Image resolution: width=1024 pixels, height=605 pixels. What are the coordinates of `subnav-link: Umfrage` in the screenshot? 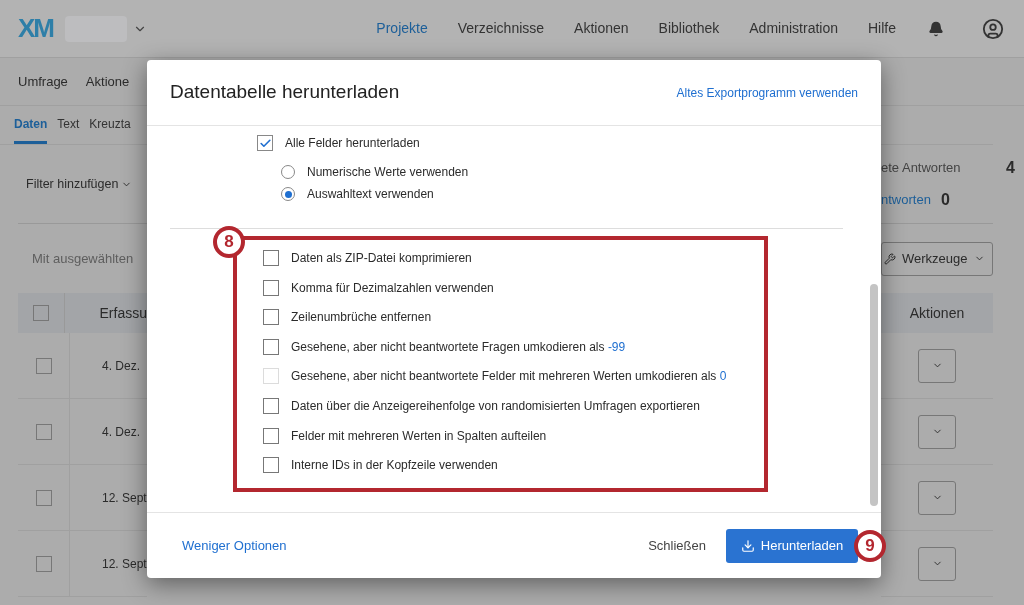 It's located at (43, 81).